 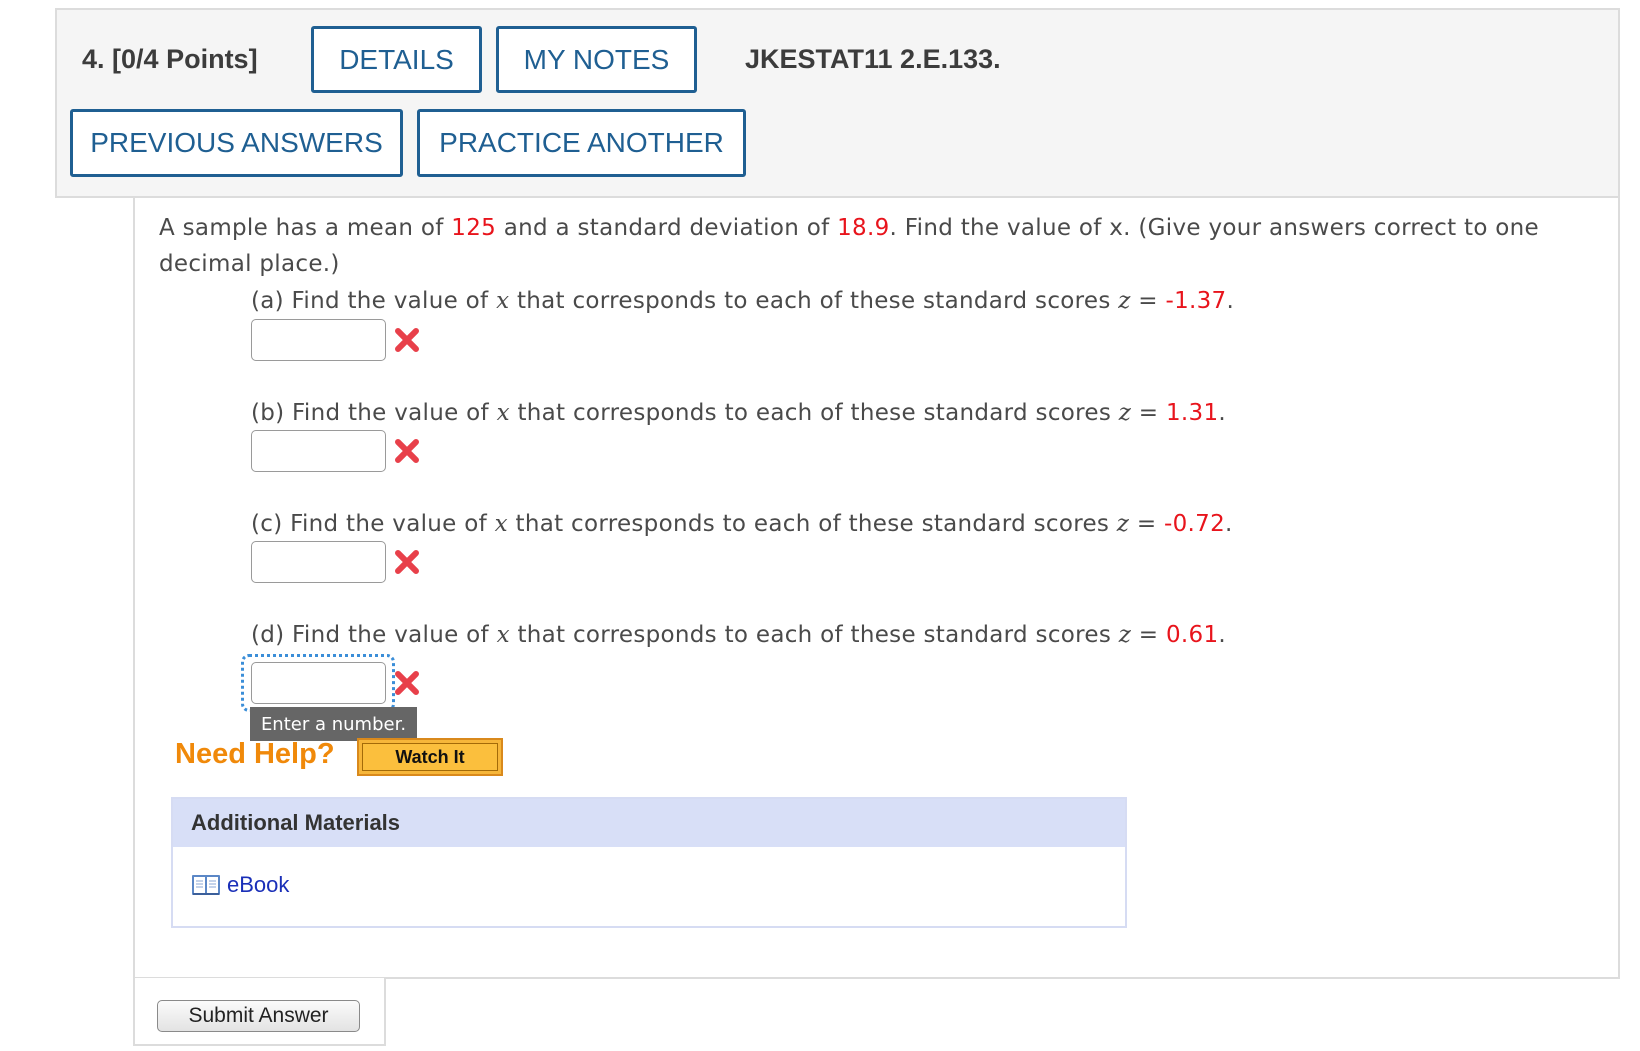 I want to click on z-value: -1.37, so click(x=1196, y=301).